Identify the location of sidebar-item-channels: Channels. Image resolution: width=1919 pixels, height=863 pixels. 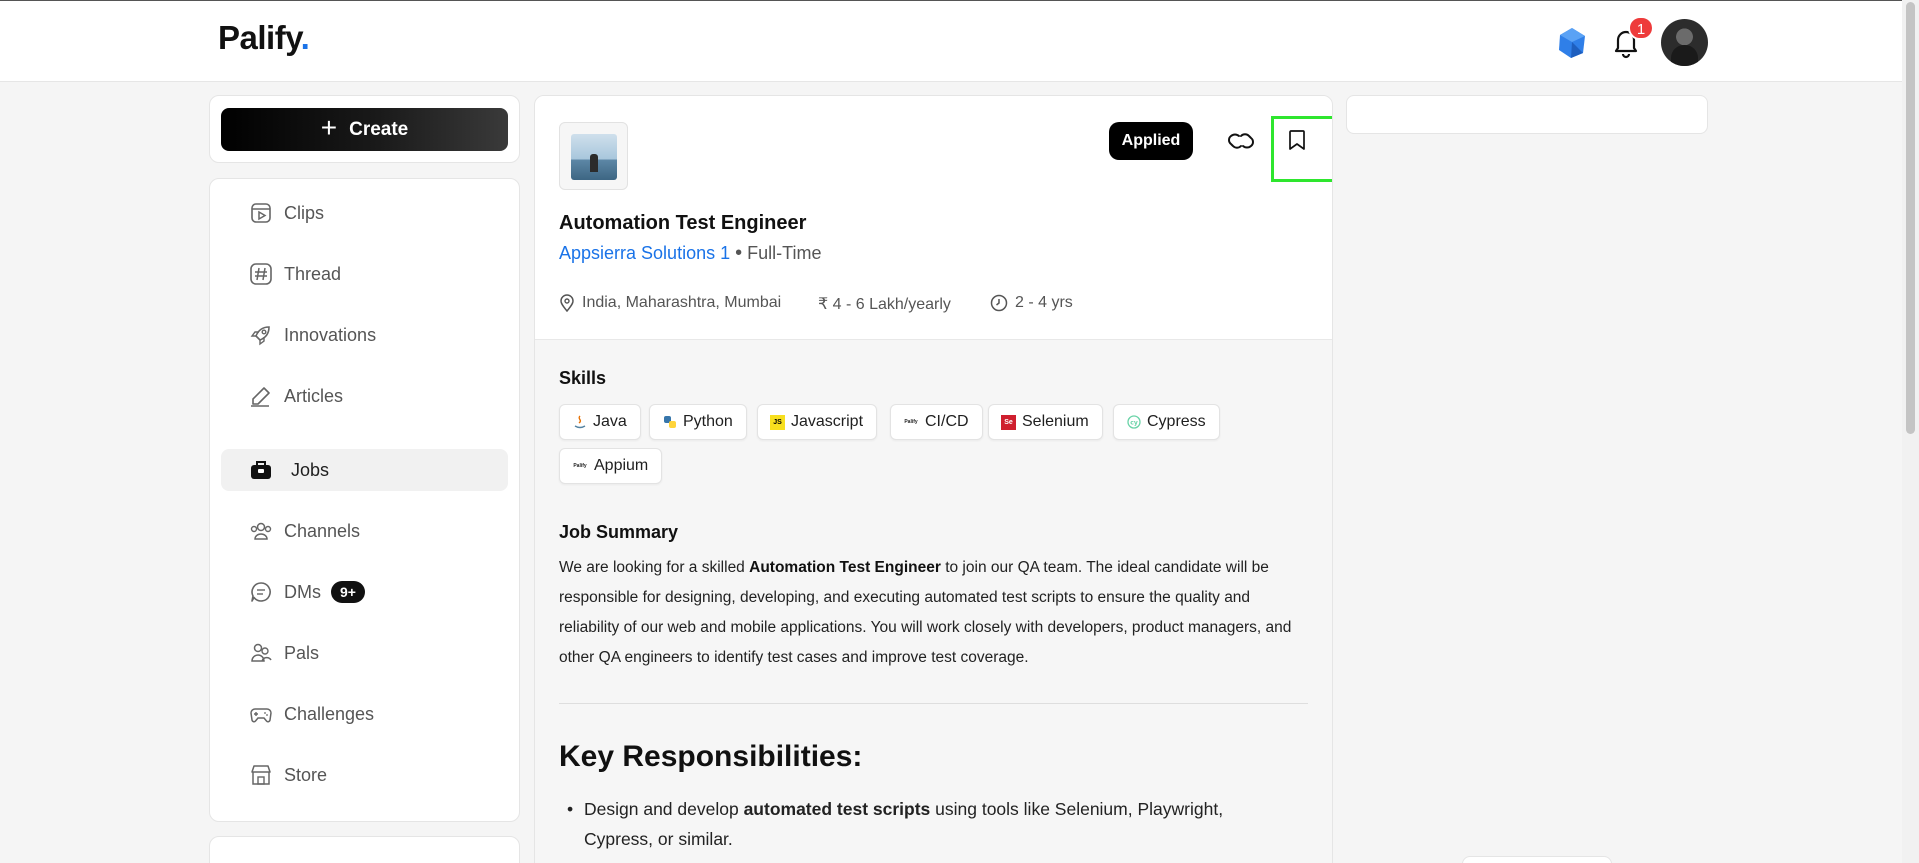
(364, 531).